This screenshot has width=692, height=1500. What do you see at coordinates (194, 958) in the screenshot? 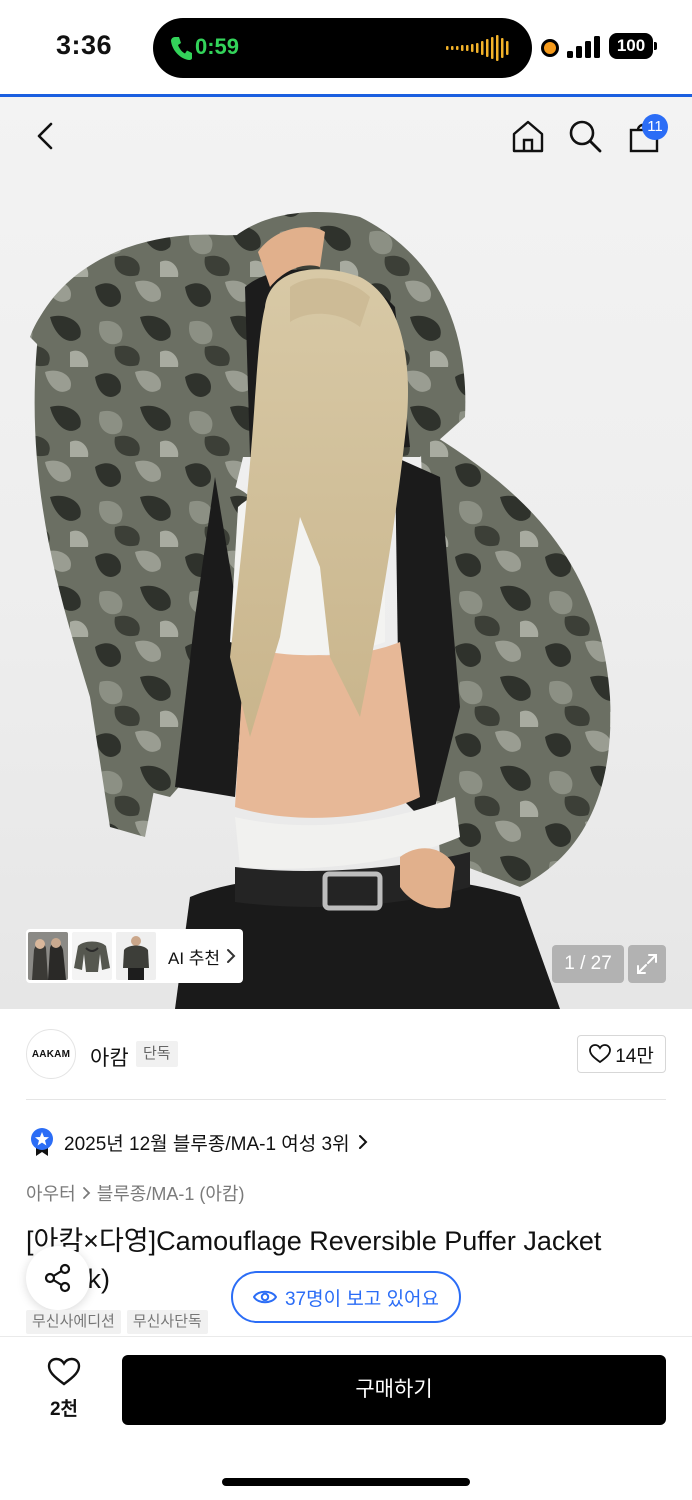
I see `ai-recommend-label: AI 추천` at bounding box center [194, 958].